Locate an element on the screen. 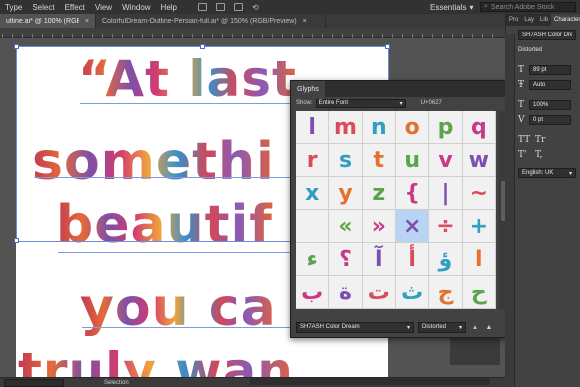 This screenshot has width=580, height=387. glyph-cell: ~ is located at coordinates (479, 193).